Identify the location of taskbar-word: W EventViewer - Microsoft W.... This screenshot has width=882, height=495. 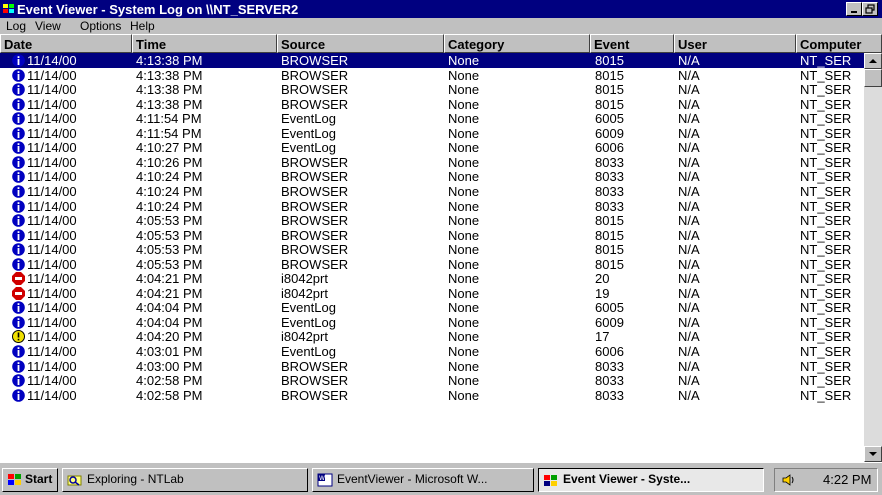
(423, 480).